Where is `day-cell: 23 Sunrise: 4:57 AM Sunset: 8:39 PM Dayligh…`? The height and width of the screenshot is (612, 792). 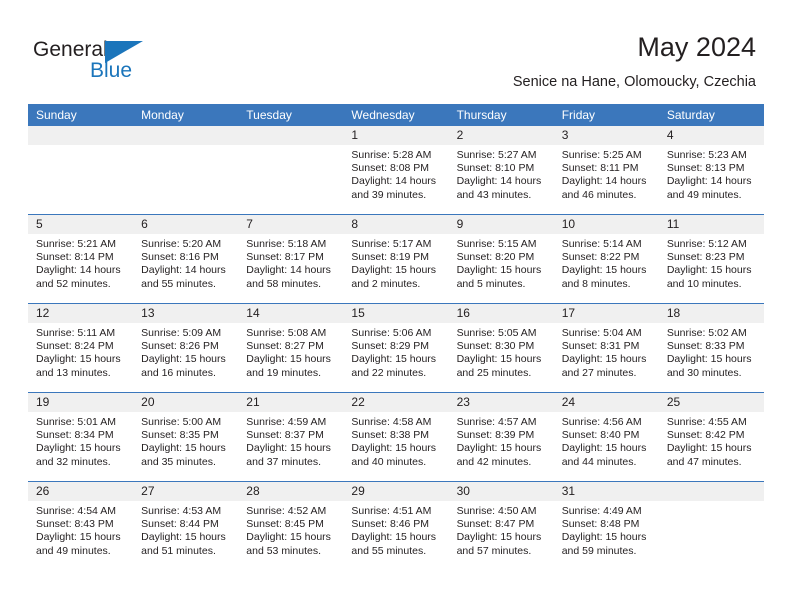
day-cell: 23 Sunrise: 4:57 AM Sunset: 8:39 PM Dayligh… is located at coordinates (501, 437).